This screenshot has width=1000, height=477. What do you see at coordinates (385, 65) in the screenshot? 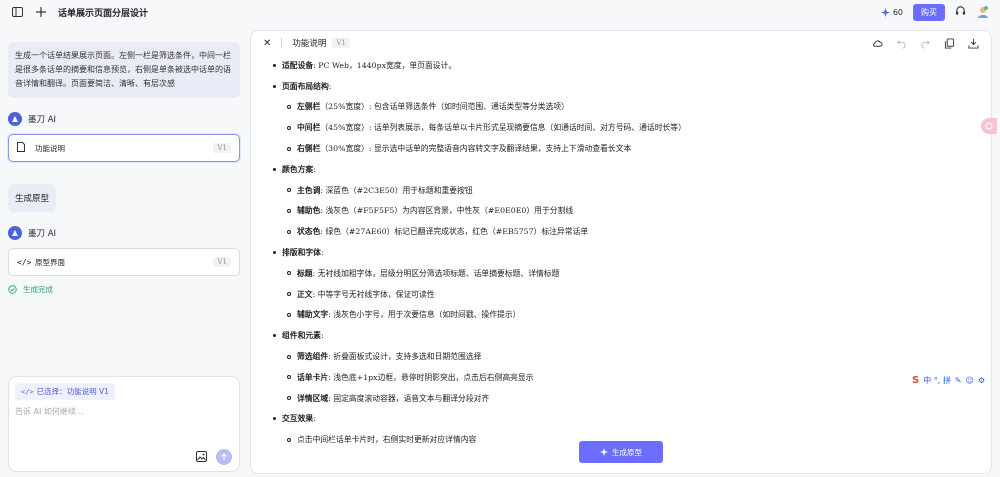
I see `doc-line-text: : PC Web，1440px宽度，单页面设计。` at bounding box center [385, 65].